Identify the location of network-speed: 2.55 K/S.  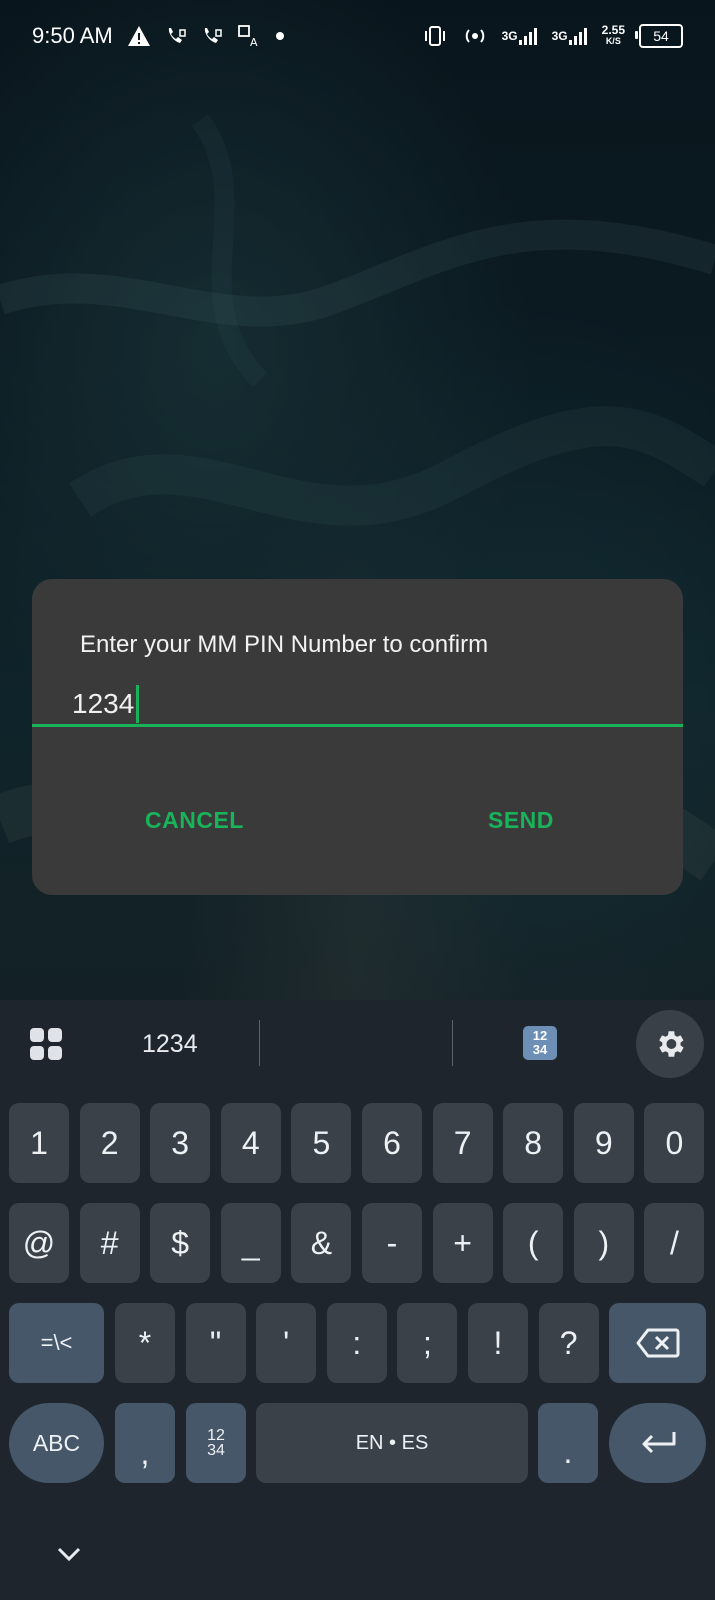
(613, 34).